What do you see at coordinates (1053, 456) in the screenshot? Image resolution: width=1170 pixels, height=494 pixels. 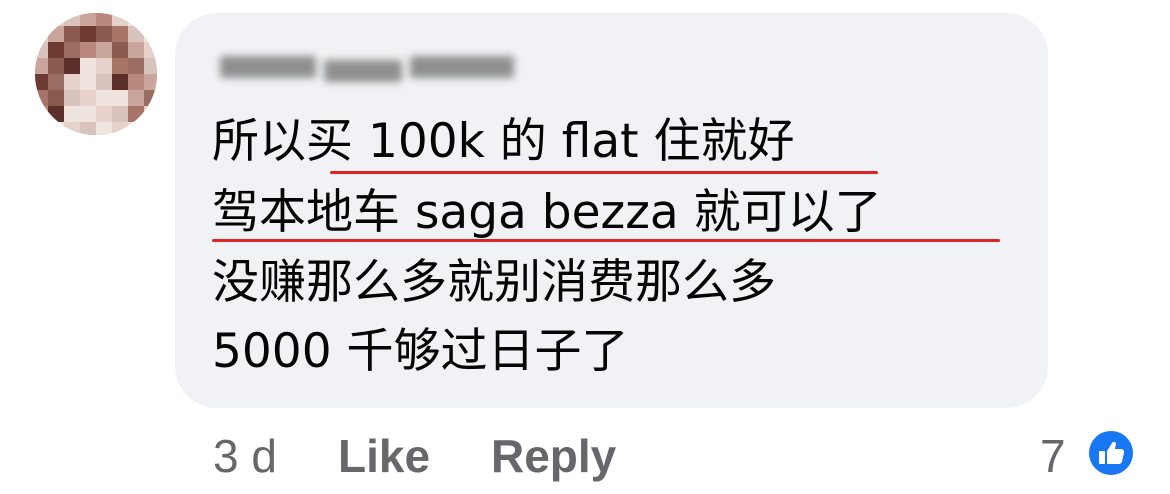 I see `reaction-count: 7` at bounding box center [1053, 456].